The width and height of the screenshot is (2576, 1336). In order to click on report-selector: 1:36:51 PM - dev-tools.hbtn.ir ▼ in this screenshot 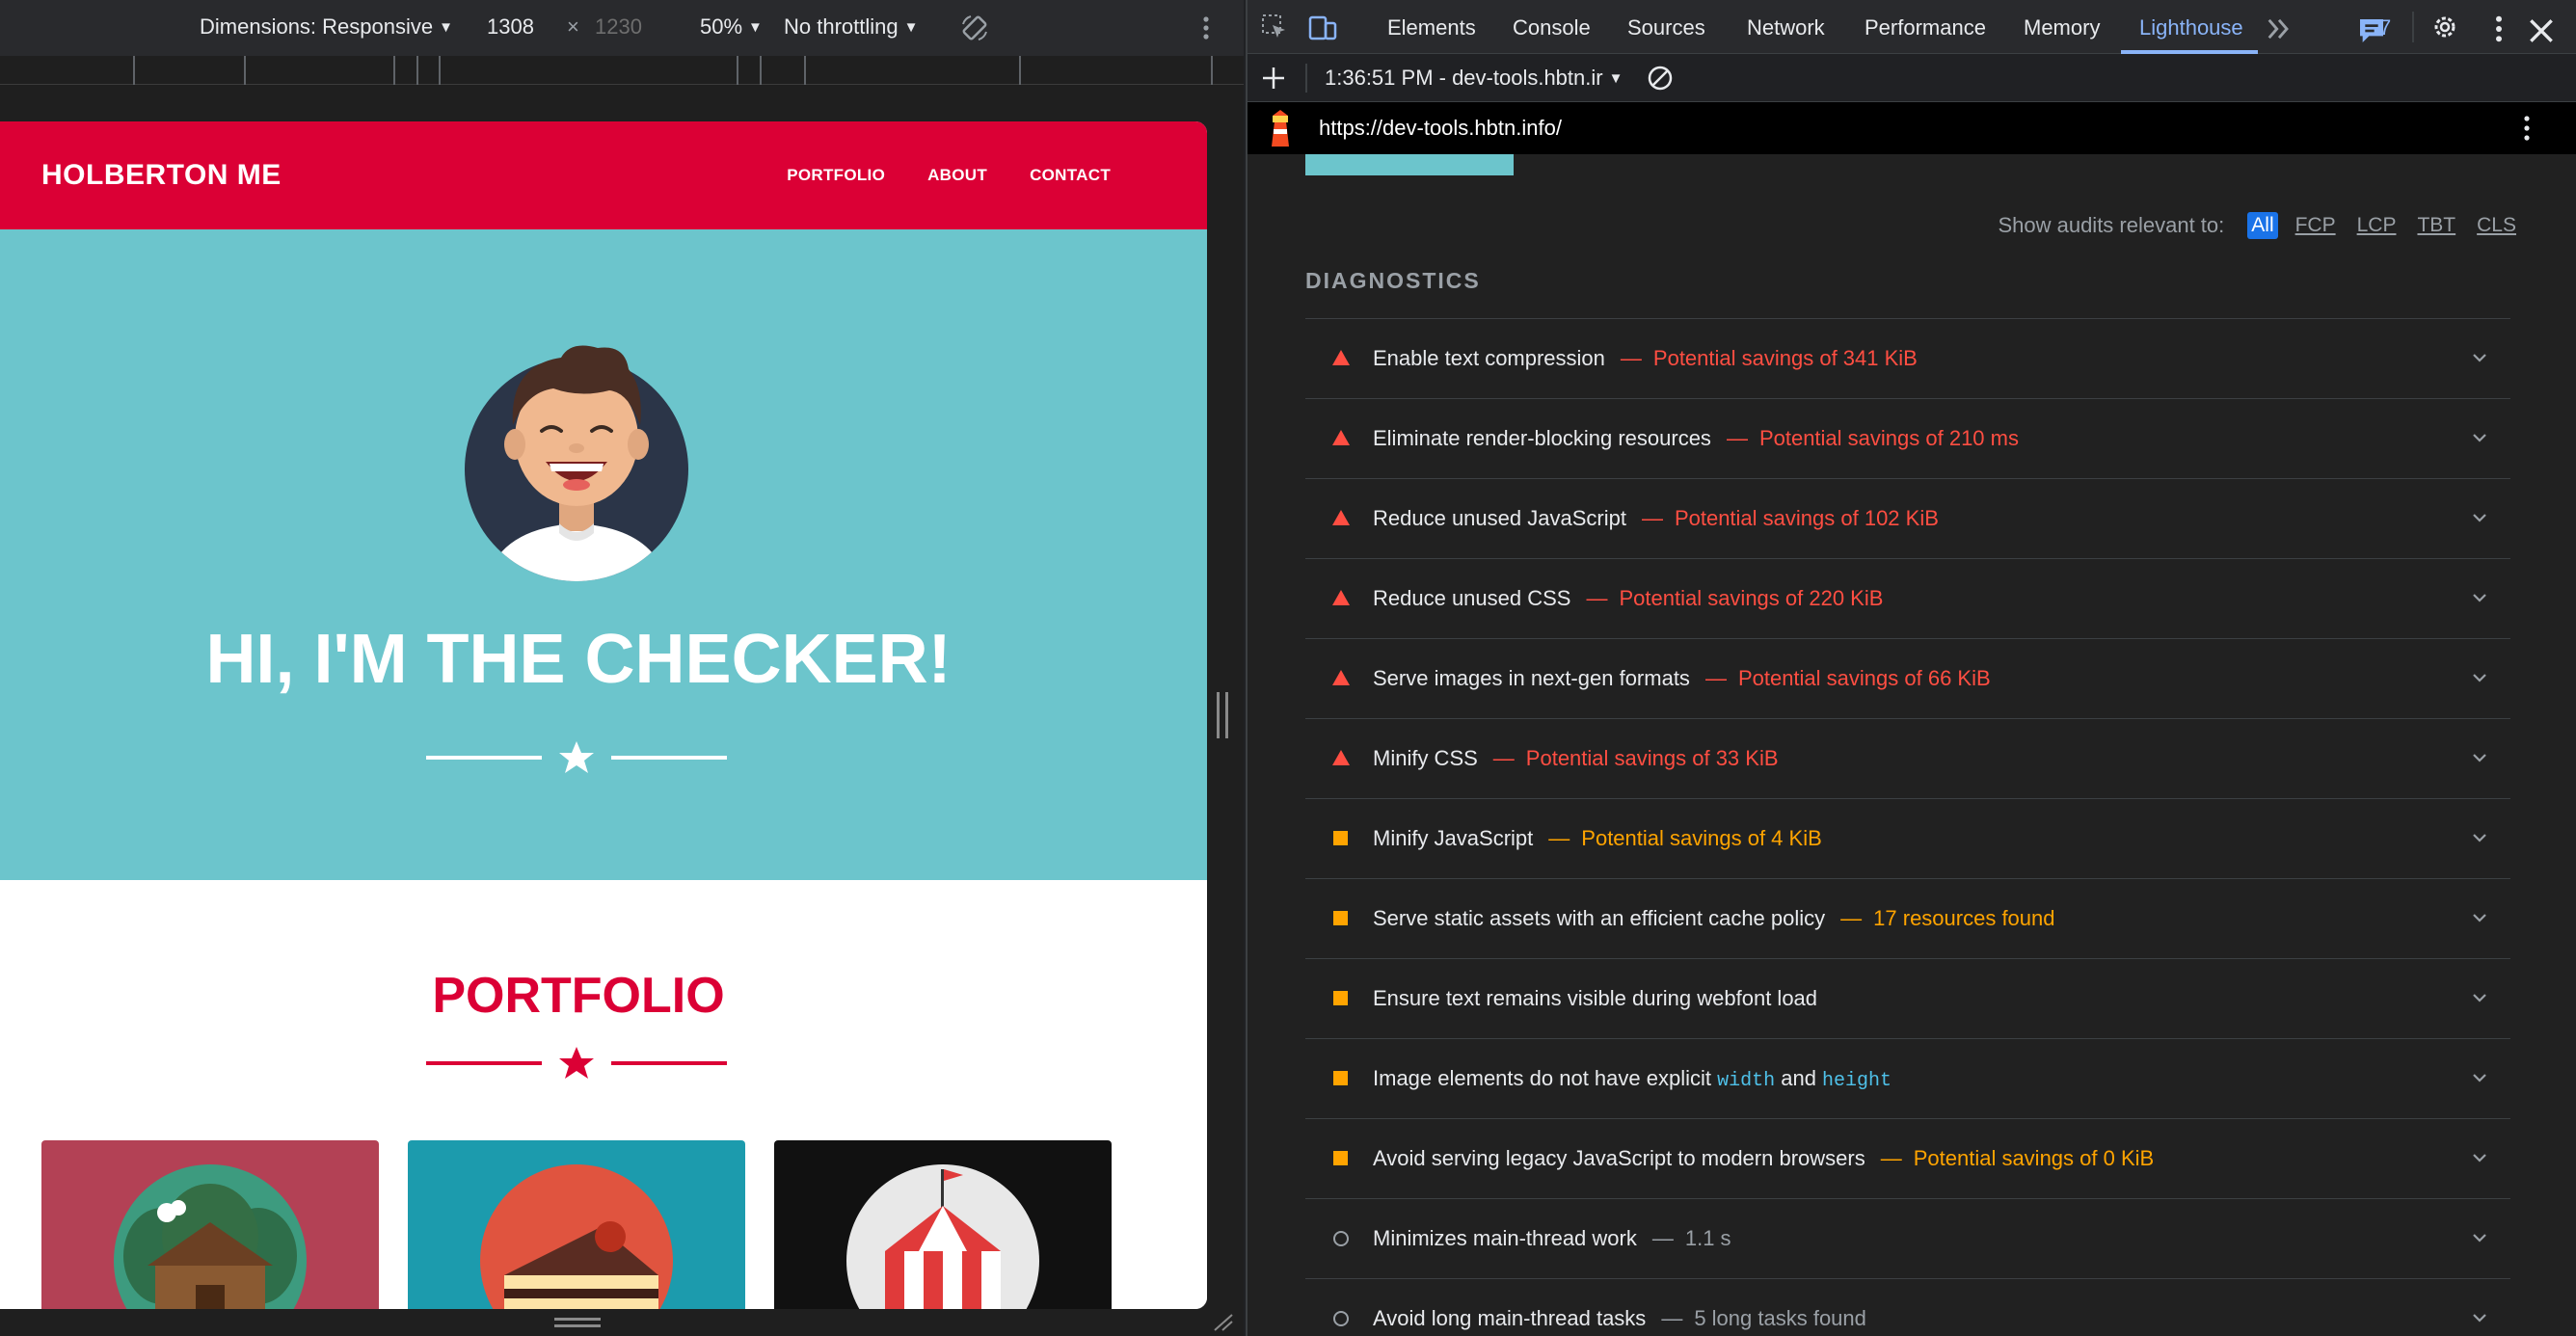, I will do `click(1474, 78)`.